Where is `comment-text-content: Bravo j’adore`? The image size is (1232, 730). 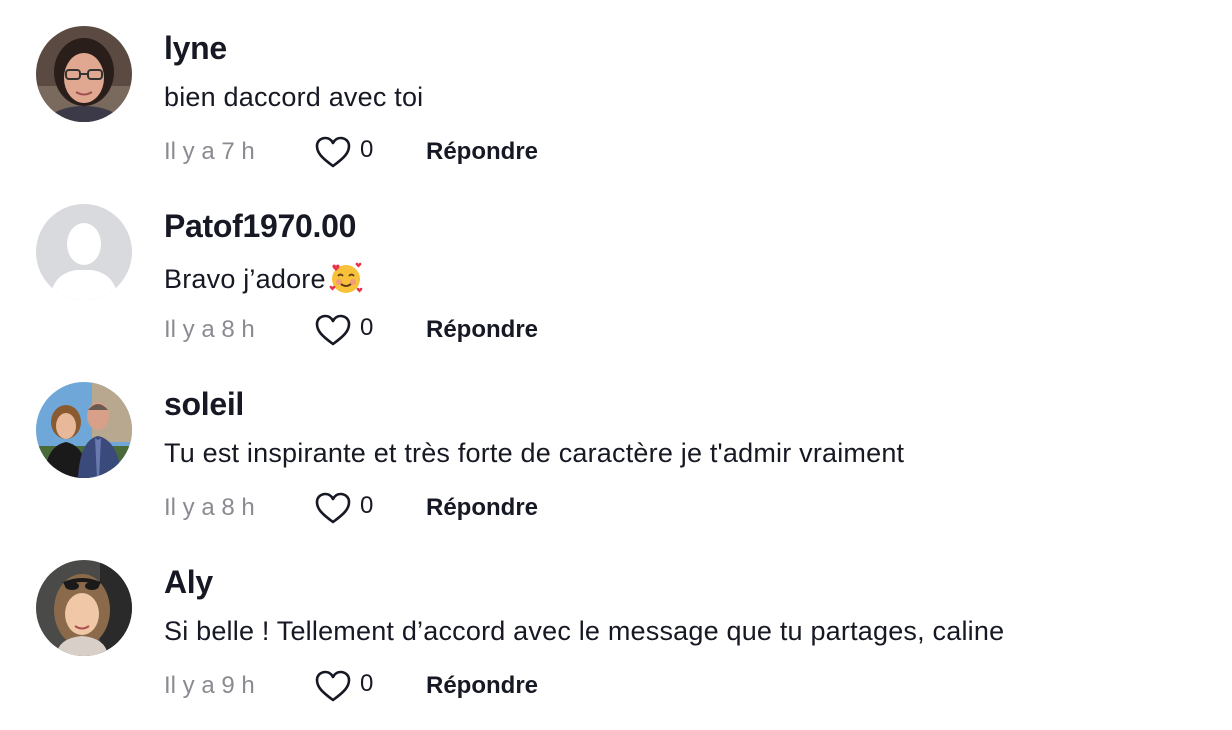
comment-text-content: Bravo j’adore is located at coordinates (245, 279).